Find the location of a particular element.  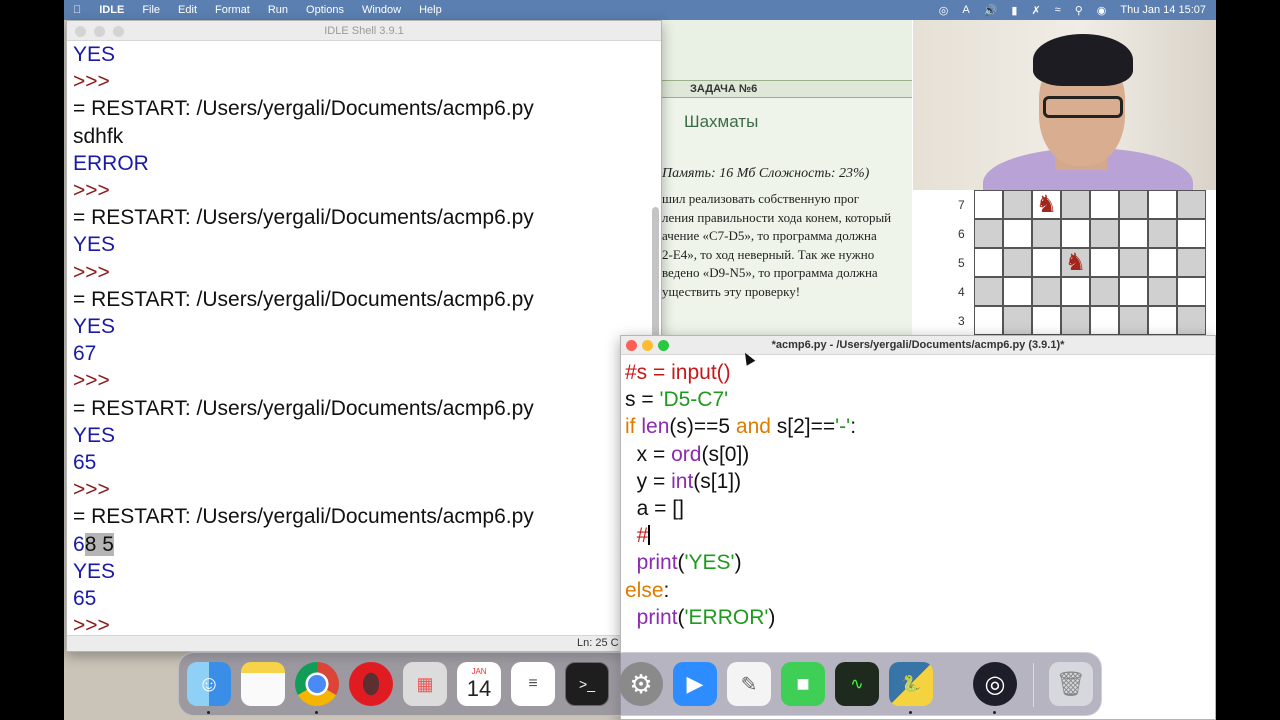

chessboard: 7 6 5 4 3 ♞ ♞ is located at coordinates (1085, 262).